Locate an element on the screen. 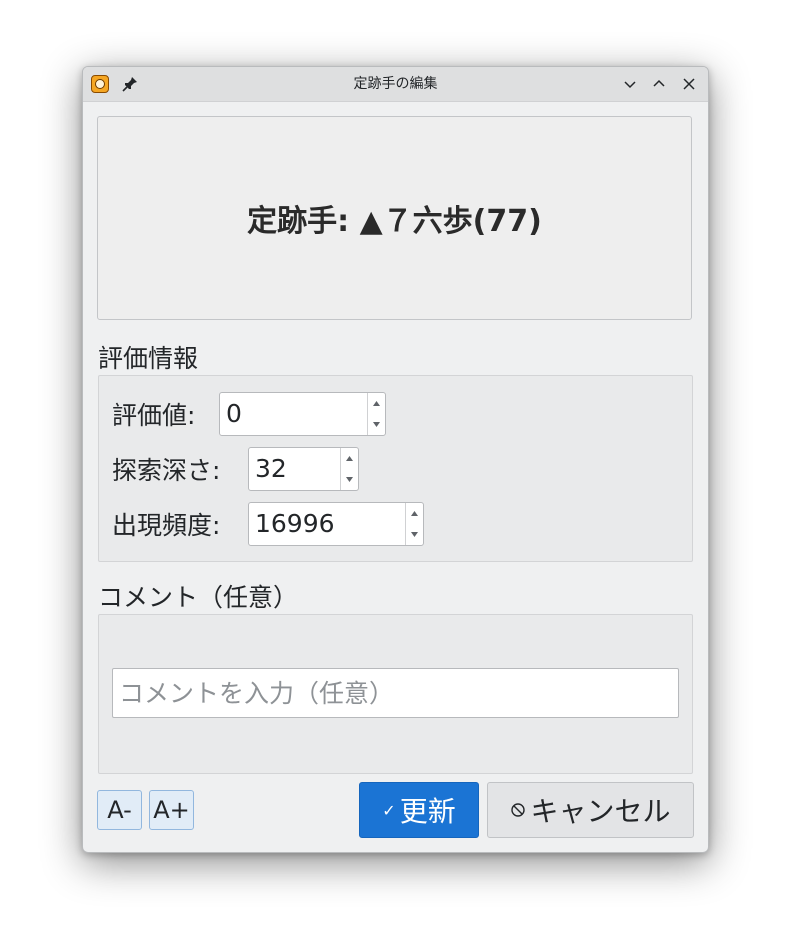  comment-input is located at coordinates (395, 693).